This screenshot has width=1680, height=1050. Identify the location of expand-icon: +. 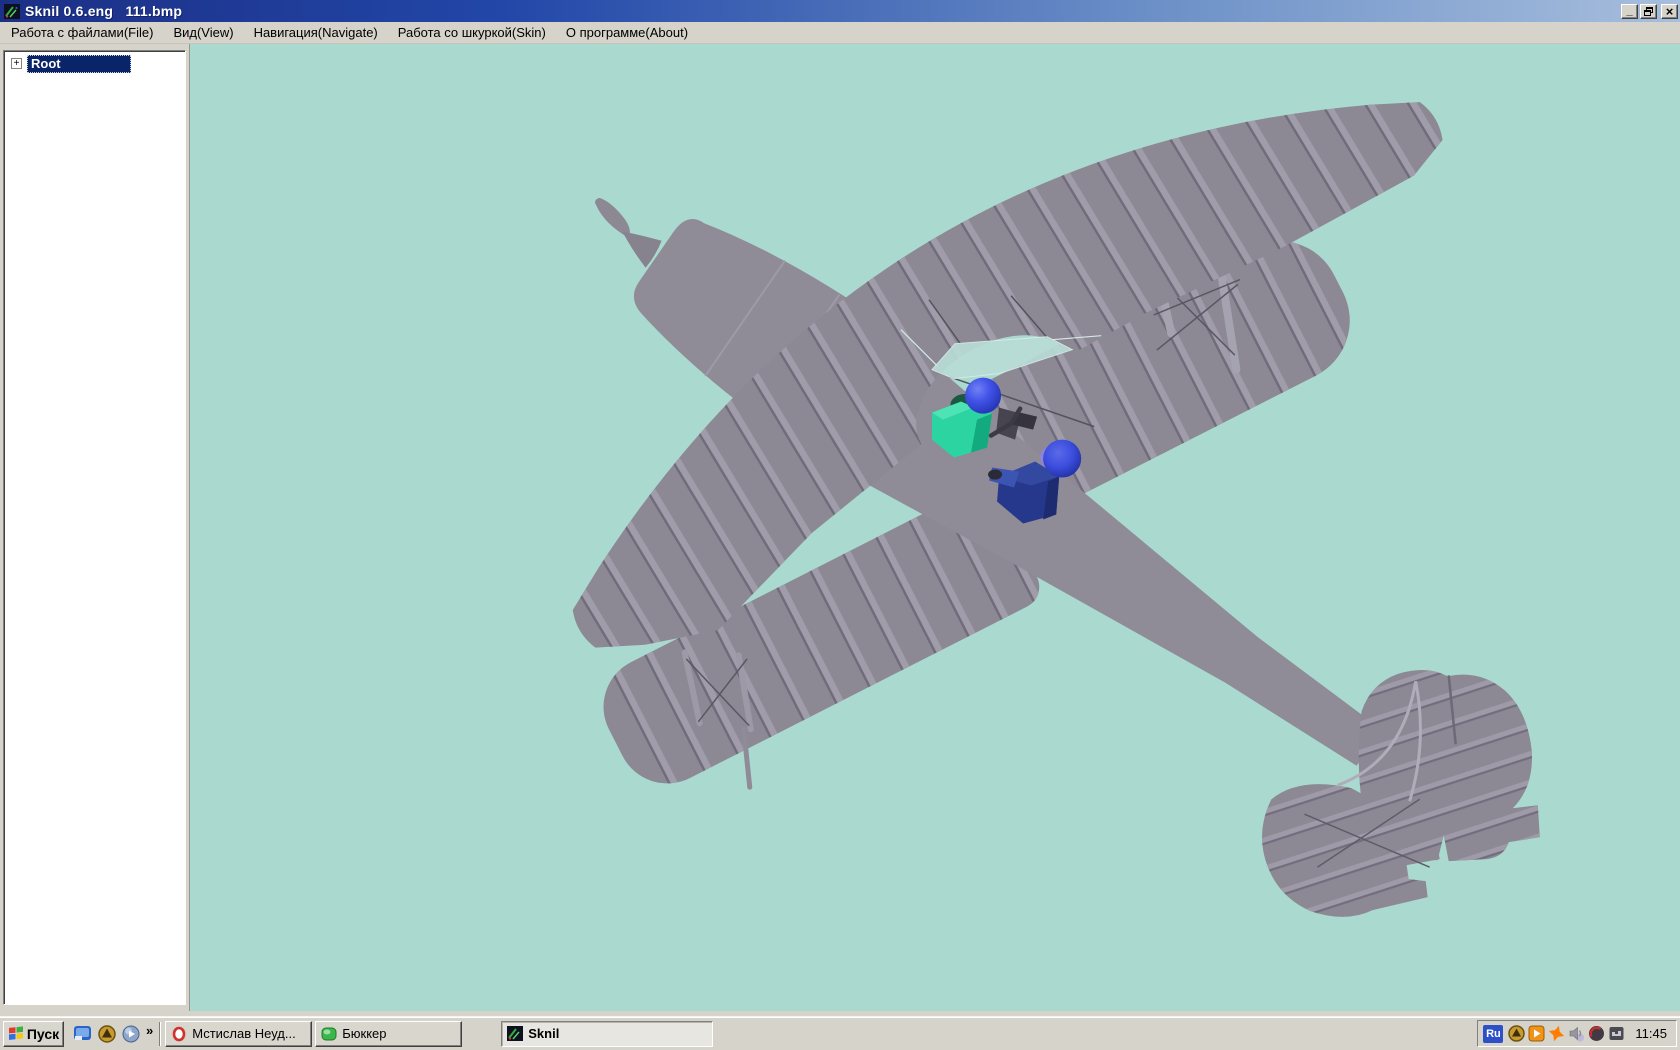
(16, 63).